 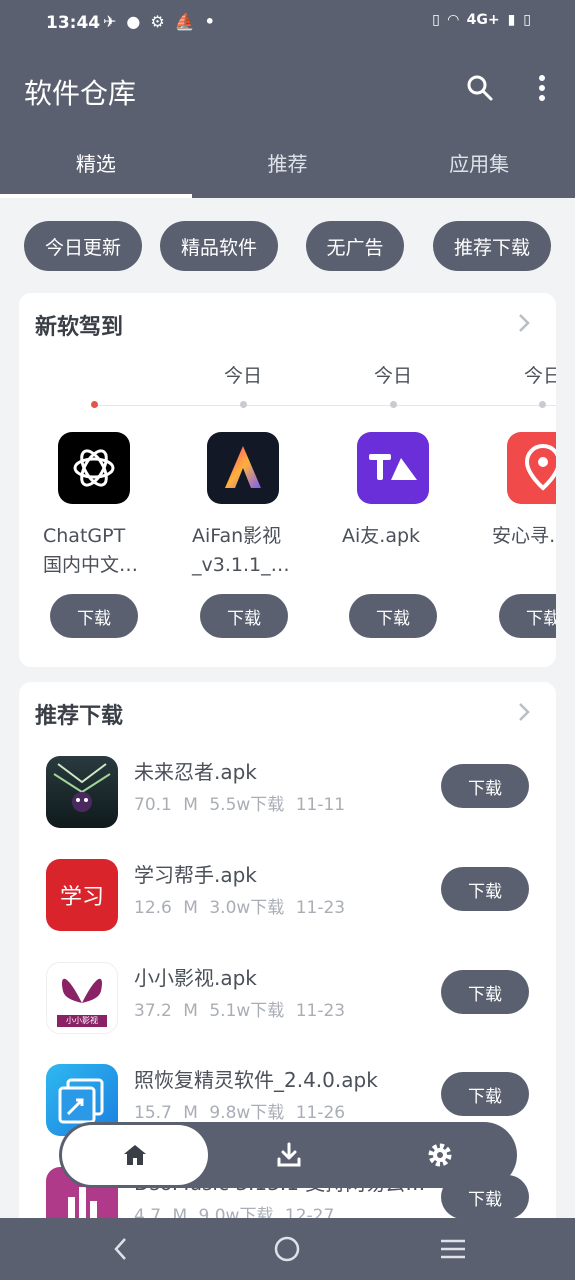 I want to click on nav-home, so click(x=135, y=1155).